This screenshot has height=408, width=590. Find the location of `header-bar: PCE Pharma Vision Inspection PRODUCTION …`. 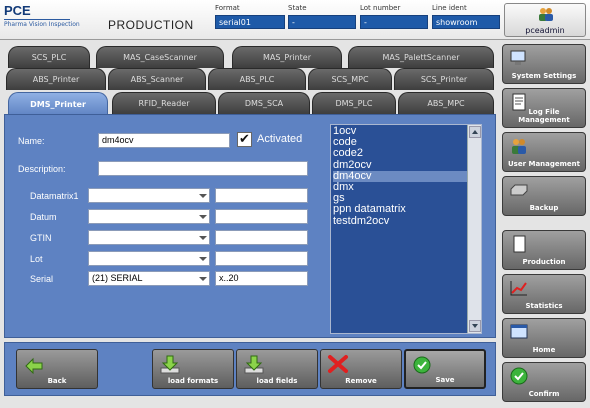

header-bar: PCE Pharma Vision Inspection PRODUCTION … is located at coordinates (295, 20).